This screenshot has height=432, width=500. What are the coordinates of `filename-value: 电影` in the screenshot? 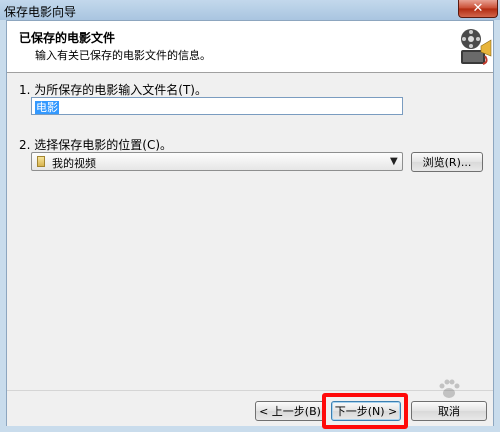 It's located at (47, 107).